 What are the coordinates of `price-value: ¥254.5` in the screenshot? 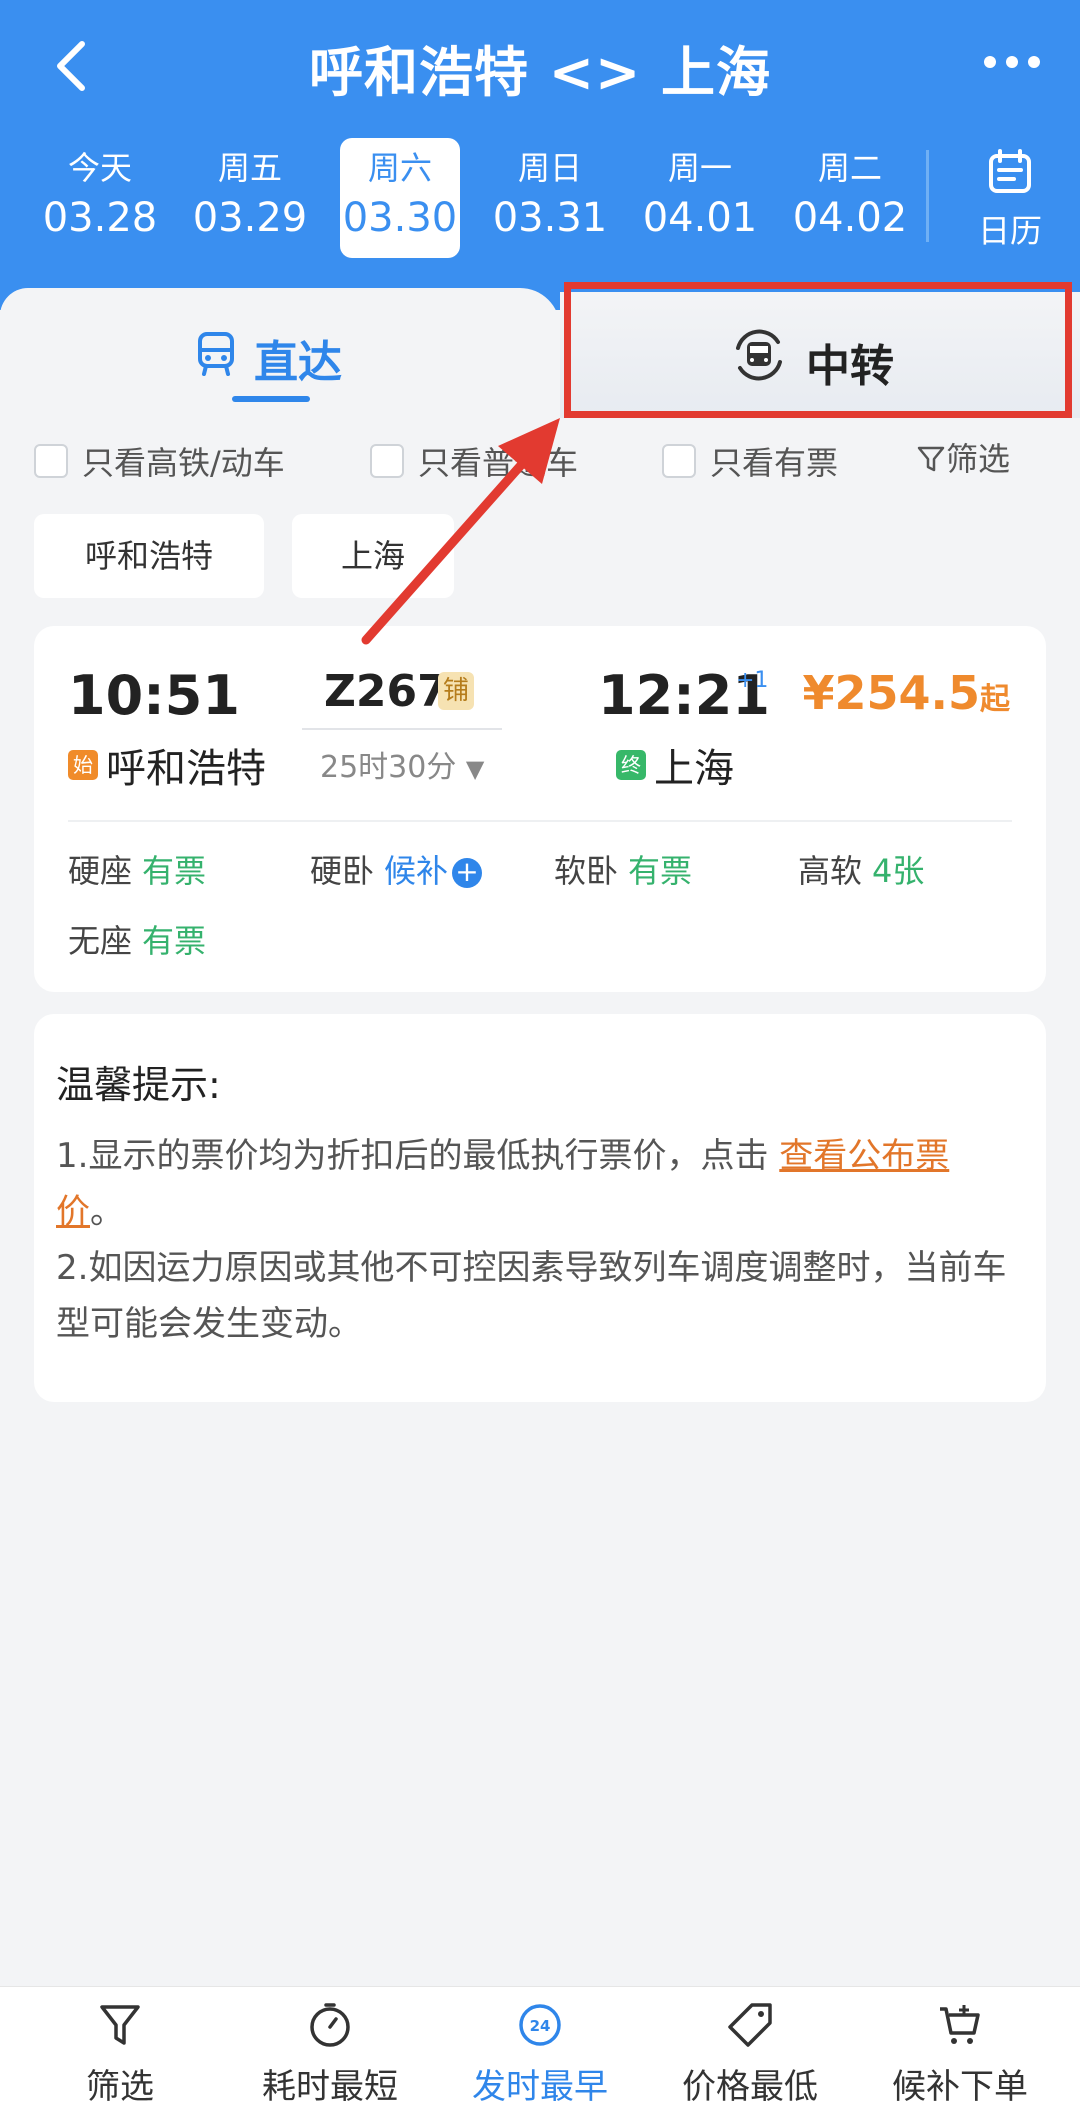 It's located at (891, 693).